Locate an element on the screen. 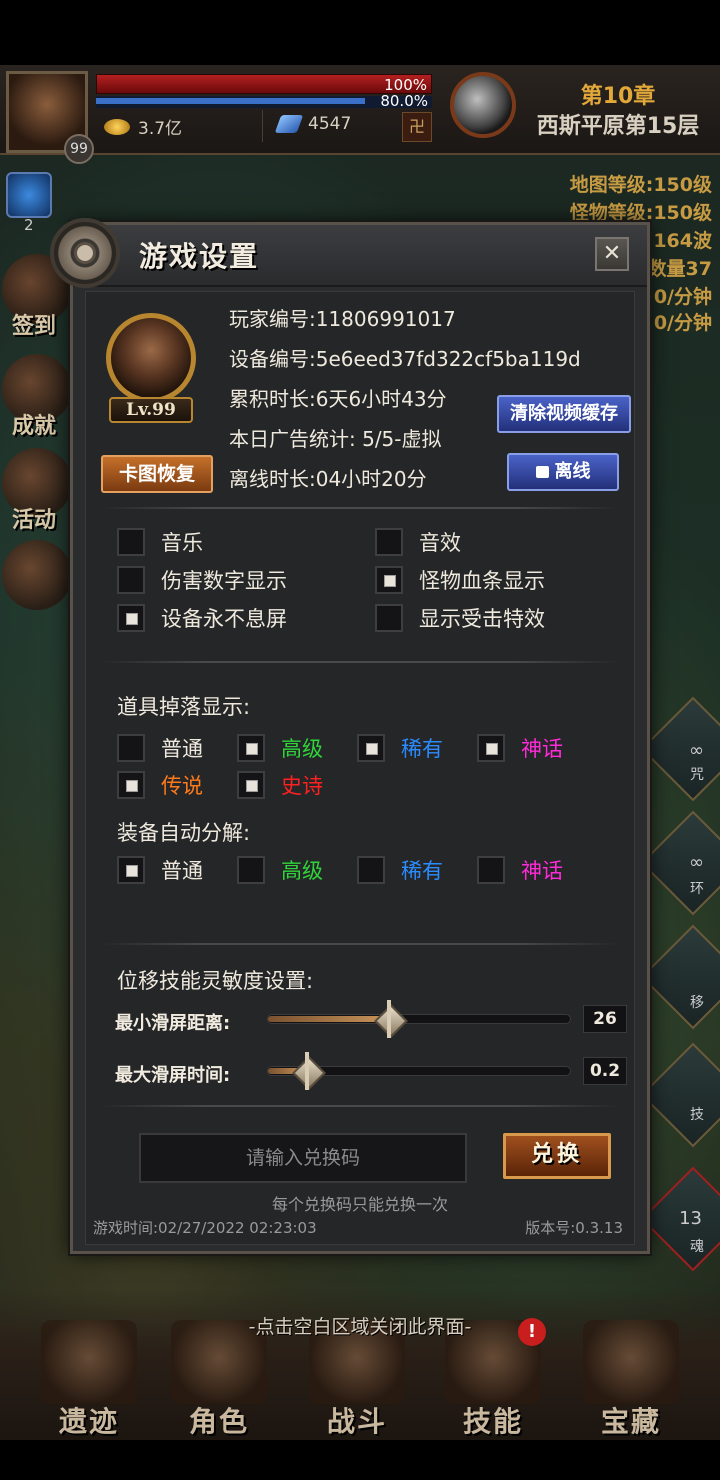  chapter-title: 第10章 is located at coordinates (618, 96).